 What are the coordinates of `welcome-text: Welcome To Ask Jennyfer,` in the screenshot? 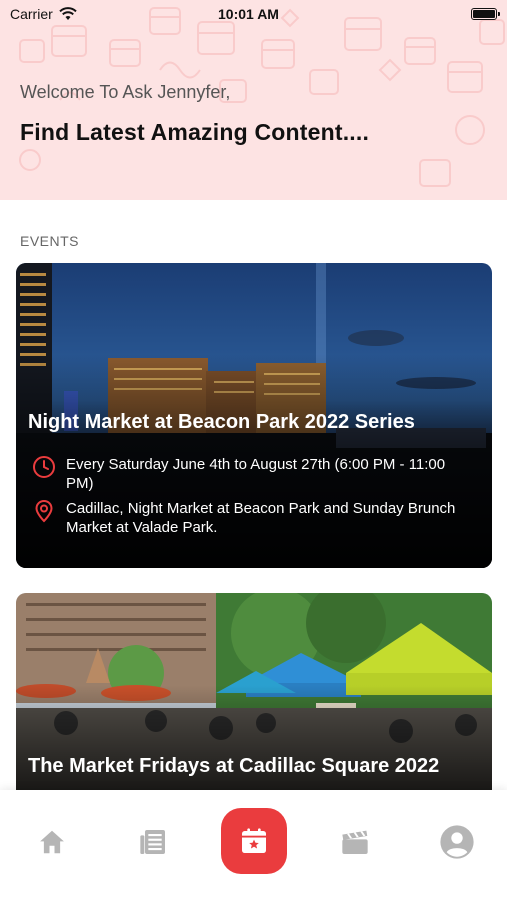 It's located at (125, 92).